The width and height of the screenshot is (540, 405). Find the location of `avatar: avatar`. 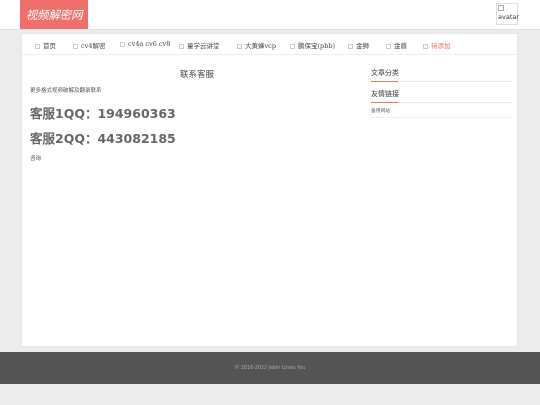

avatar: avatar is located at coordinates (508, 14).